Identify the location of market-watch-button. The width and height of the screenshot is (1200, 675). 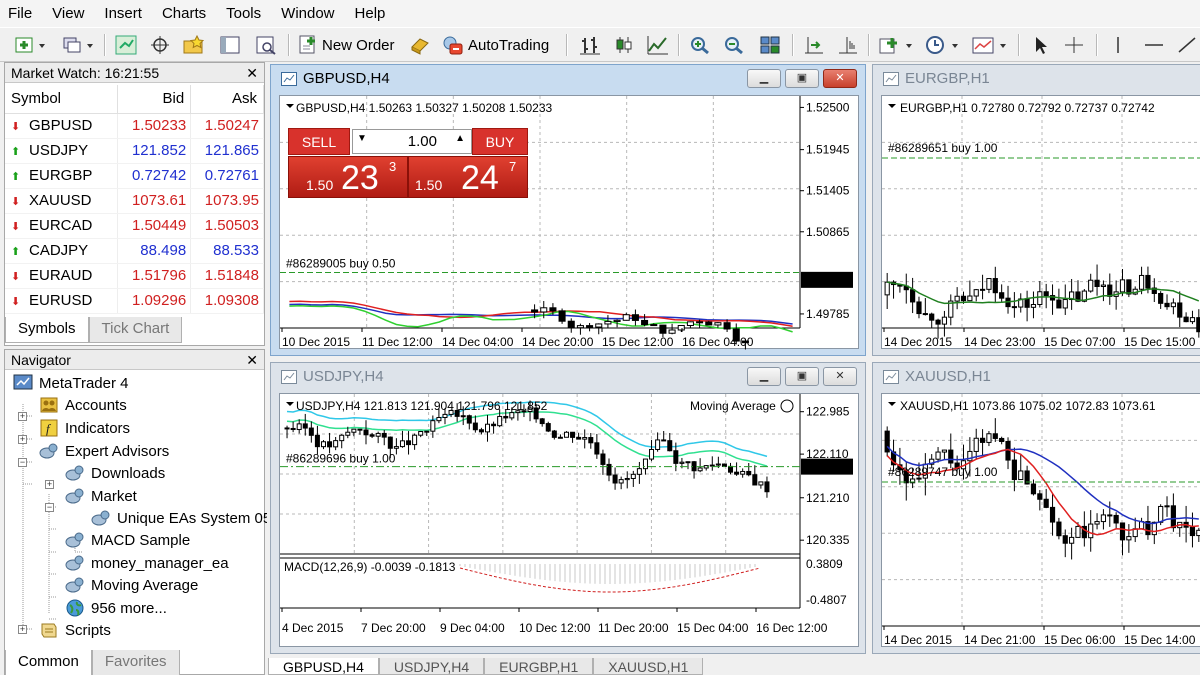
(126, 45).